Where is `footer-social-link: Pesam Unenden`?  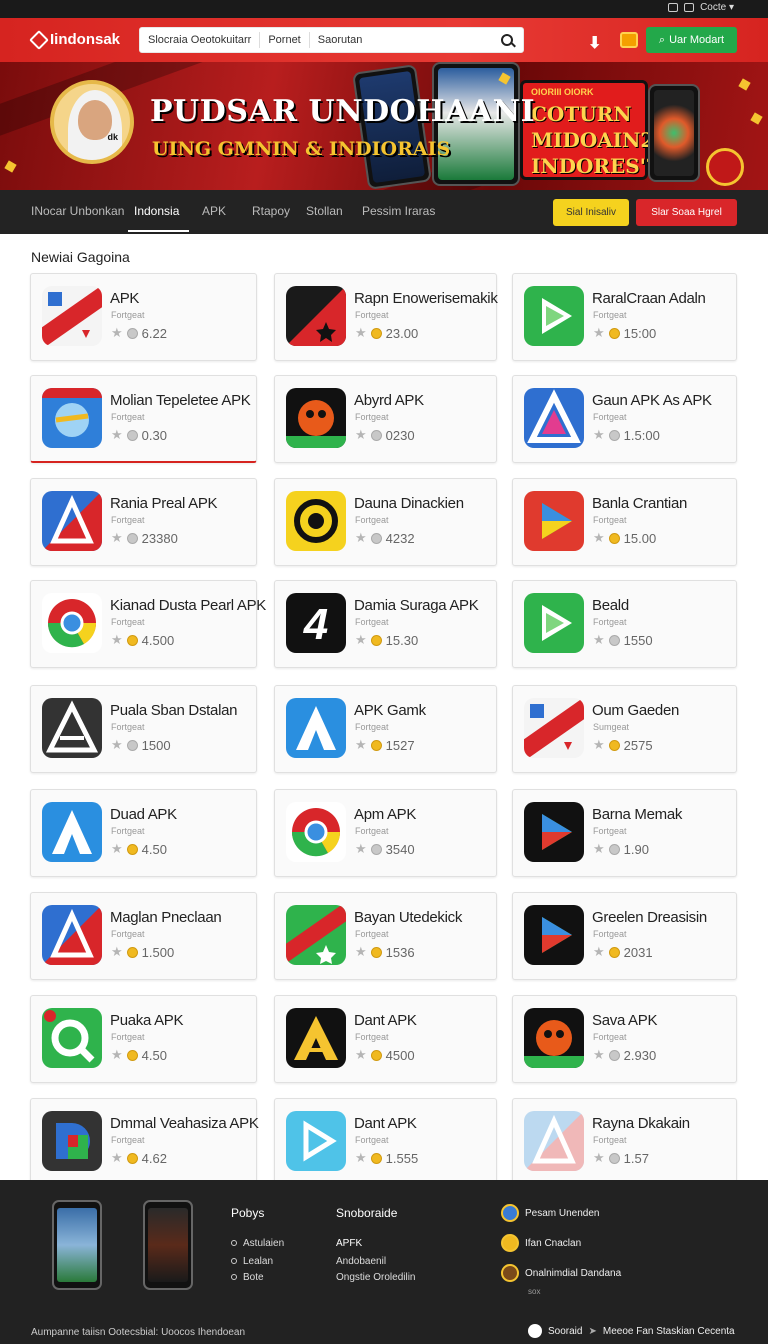 footer-social-link: Pesam Unenden is located at coordinates (550, 1213).